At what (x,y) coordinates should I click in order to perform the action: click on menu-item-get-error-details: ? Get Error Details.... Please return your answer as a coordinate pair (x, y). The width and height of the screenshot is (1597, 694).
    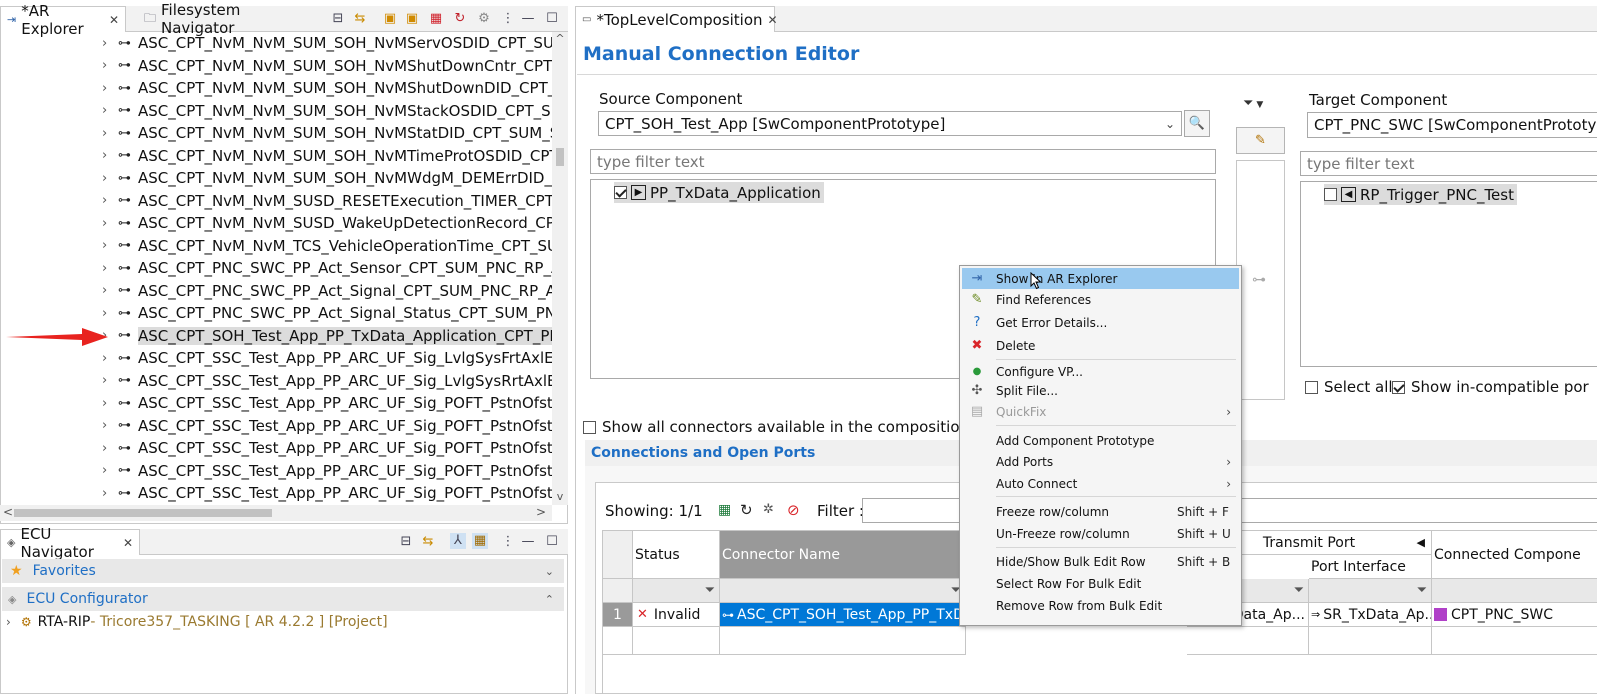
    Looking at the image, I should click on (1100, 322).